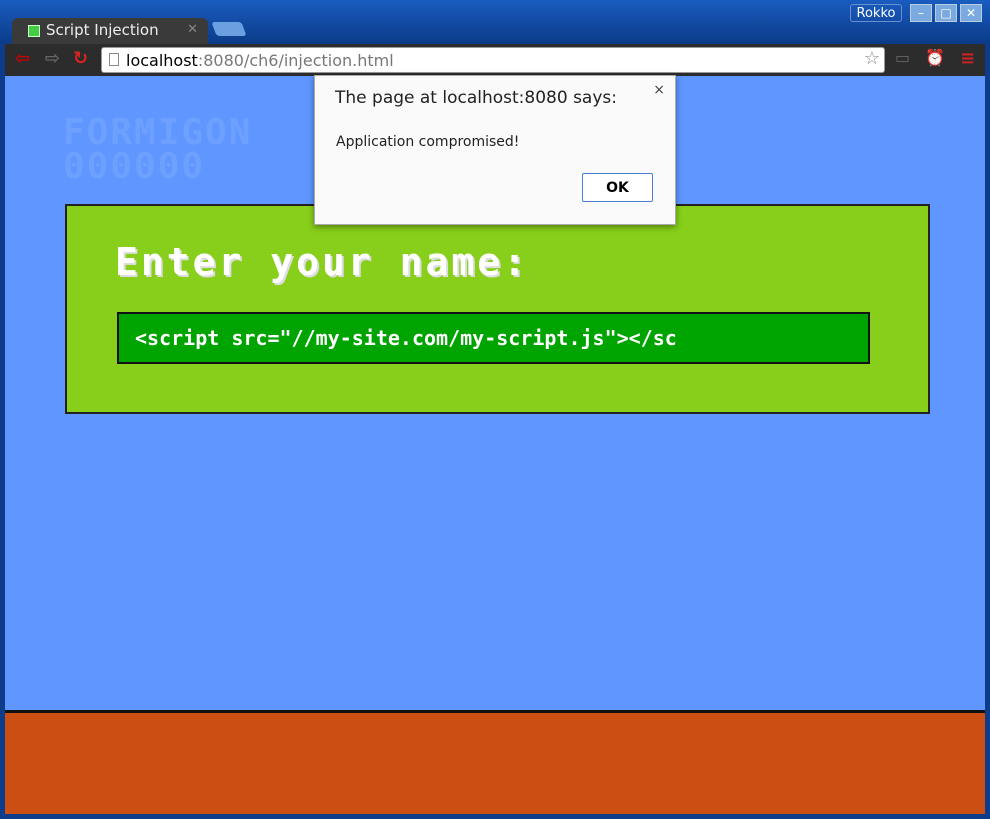  Describe the element at coordinates (192, 29) in the screenshot. I see `tab-close-icon: ✕` at that location.